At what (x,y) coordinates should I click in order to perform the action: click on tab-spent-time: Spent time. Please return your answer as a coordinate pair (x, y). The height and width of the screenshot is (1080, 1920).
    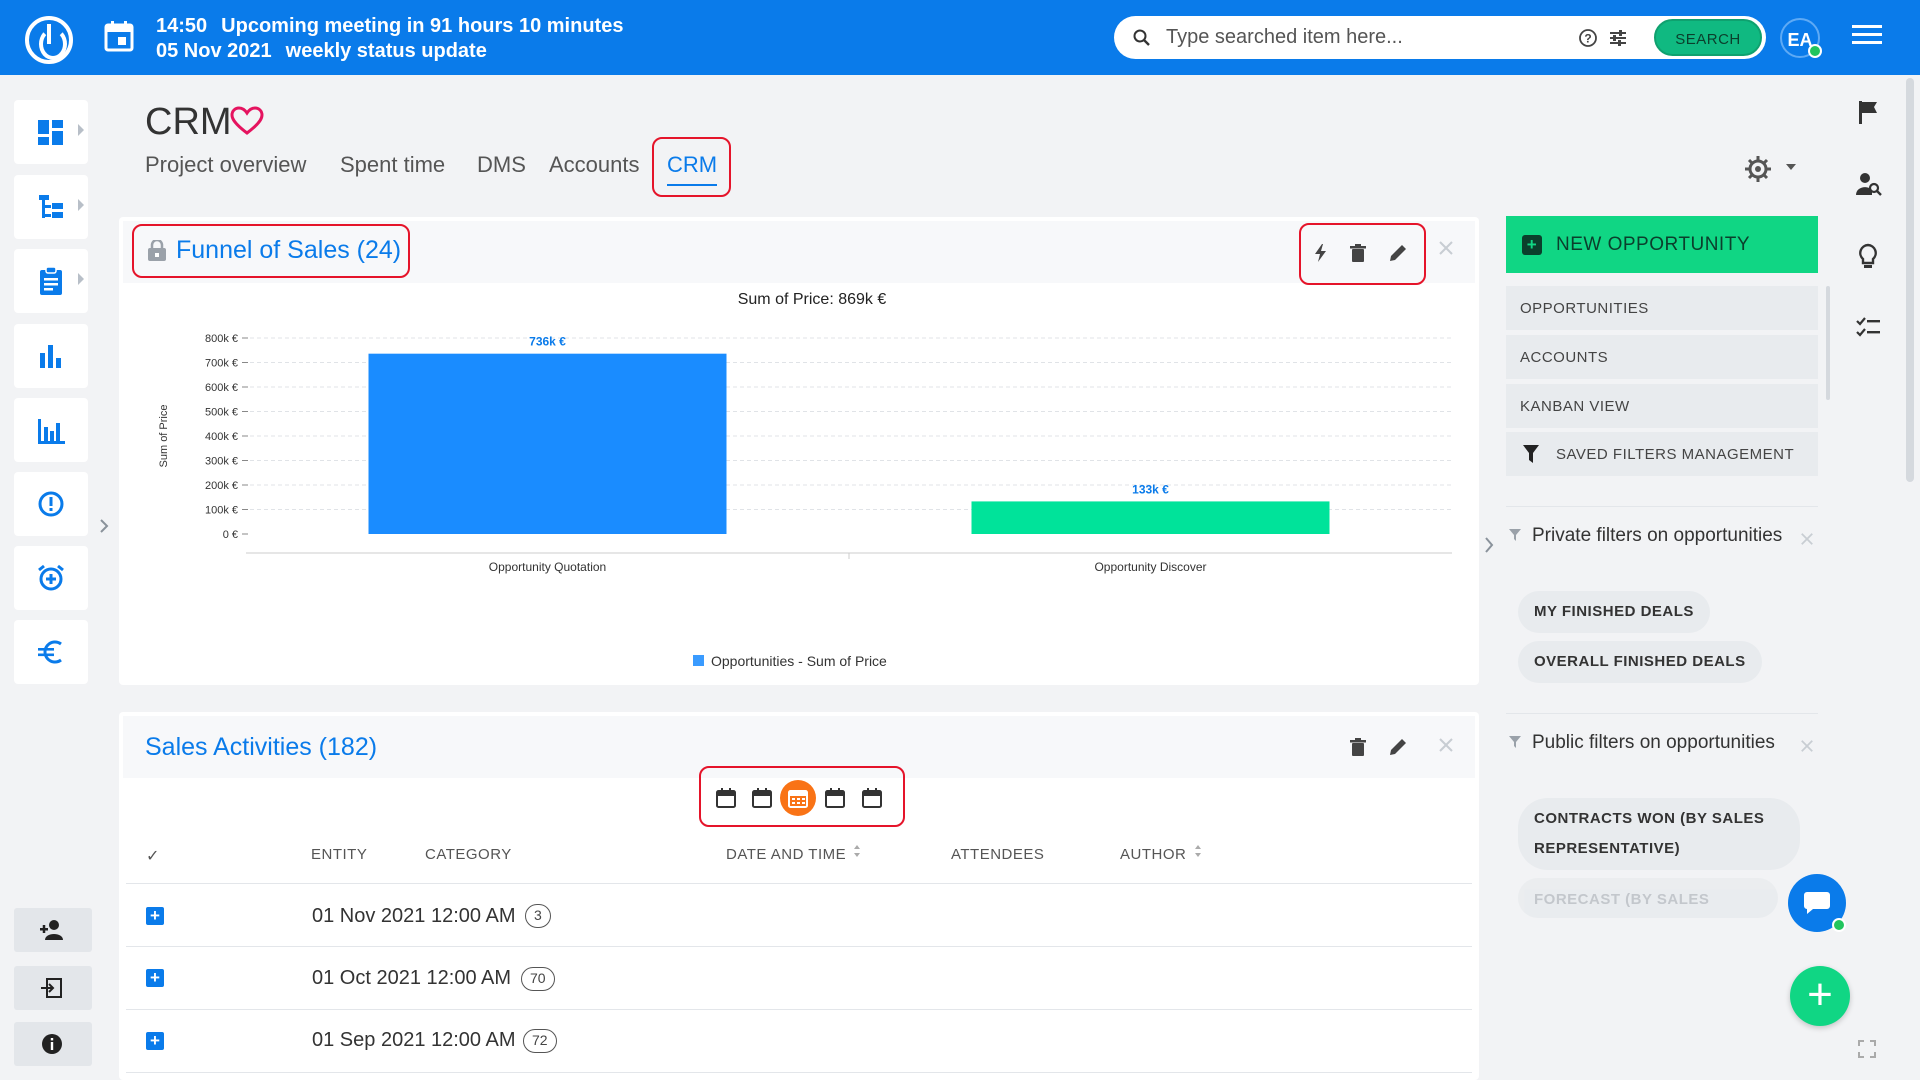
    Looking at the image, I should click on (392, 165).